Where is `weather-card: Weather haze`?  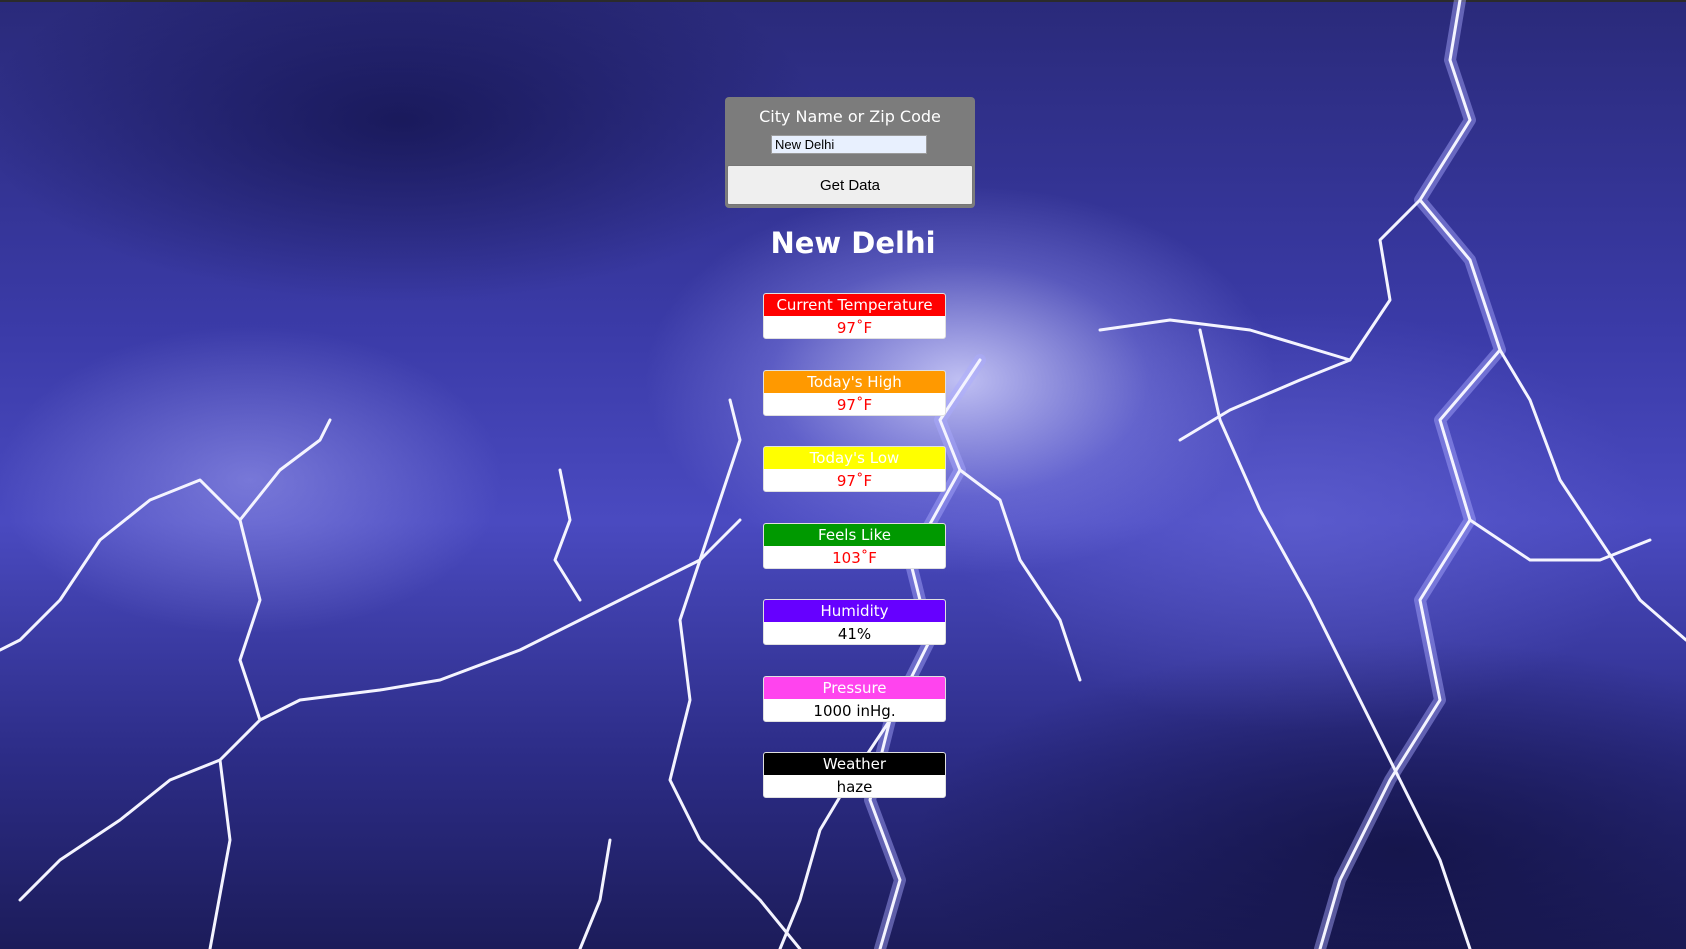
weather-card: Weather haze is located at coordinates (854, 775).